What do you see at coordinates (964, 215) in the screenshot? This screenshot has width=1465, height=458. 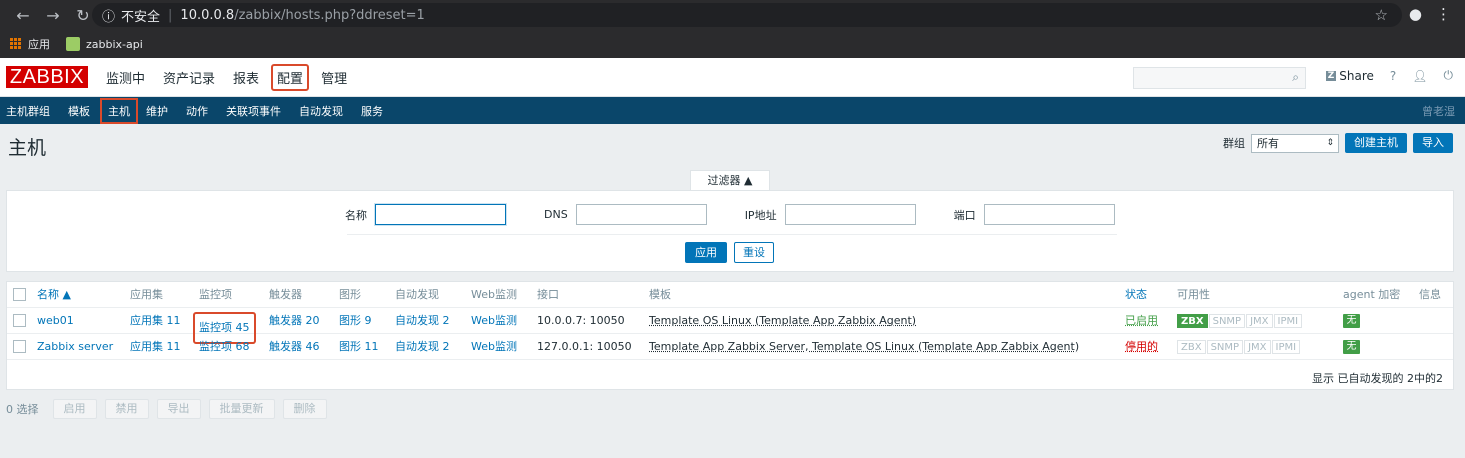 I see `filter-port-label: 端口` at bounding box center [964, 215].